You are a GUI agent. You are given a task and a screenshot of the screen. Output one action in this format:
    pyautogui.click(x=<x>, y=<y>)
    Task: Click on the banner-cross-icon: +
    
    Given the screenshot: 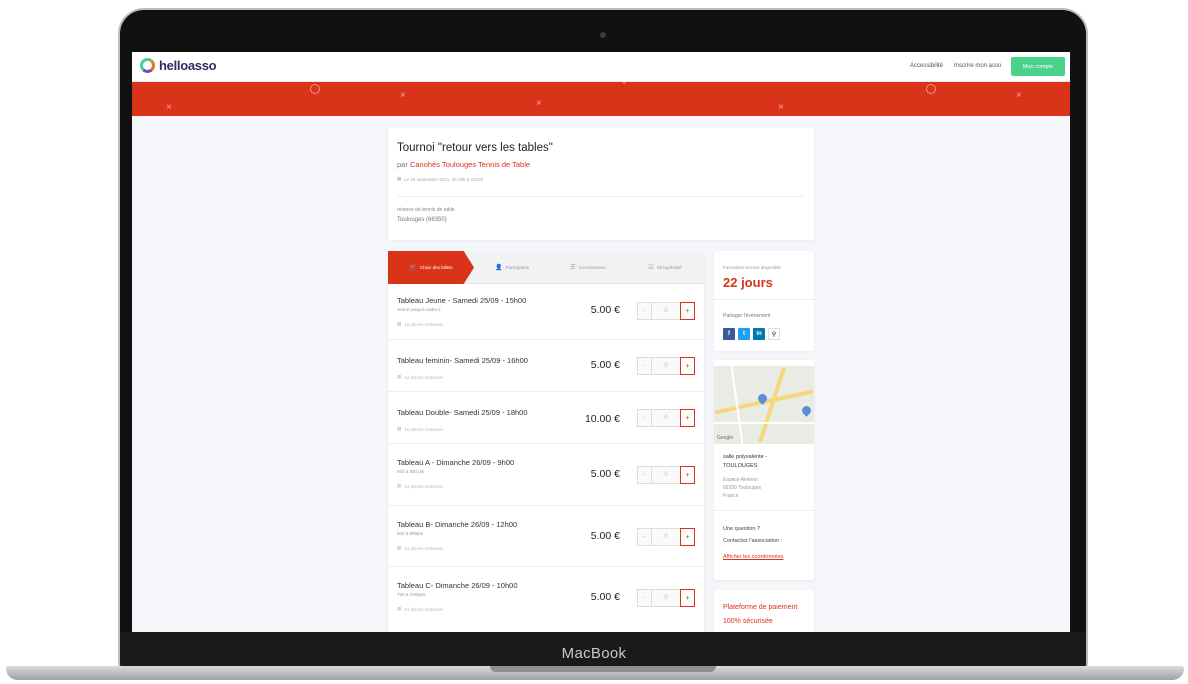 What is the action you would take?
    pyautogui.click(x=624, y=84)
    